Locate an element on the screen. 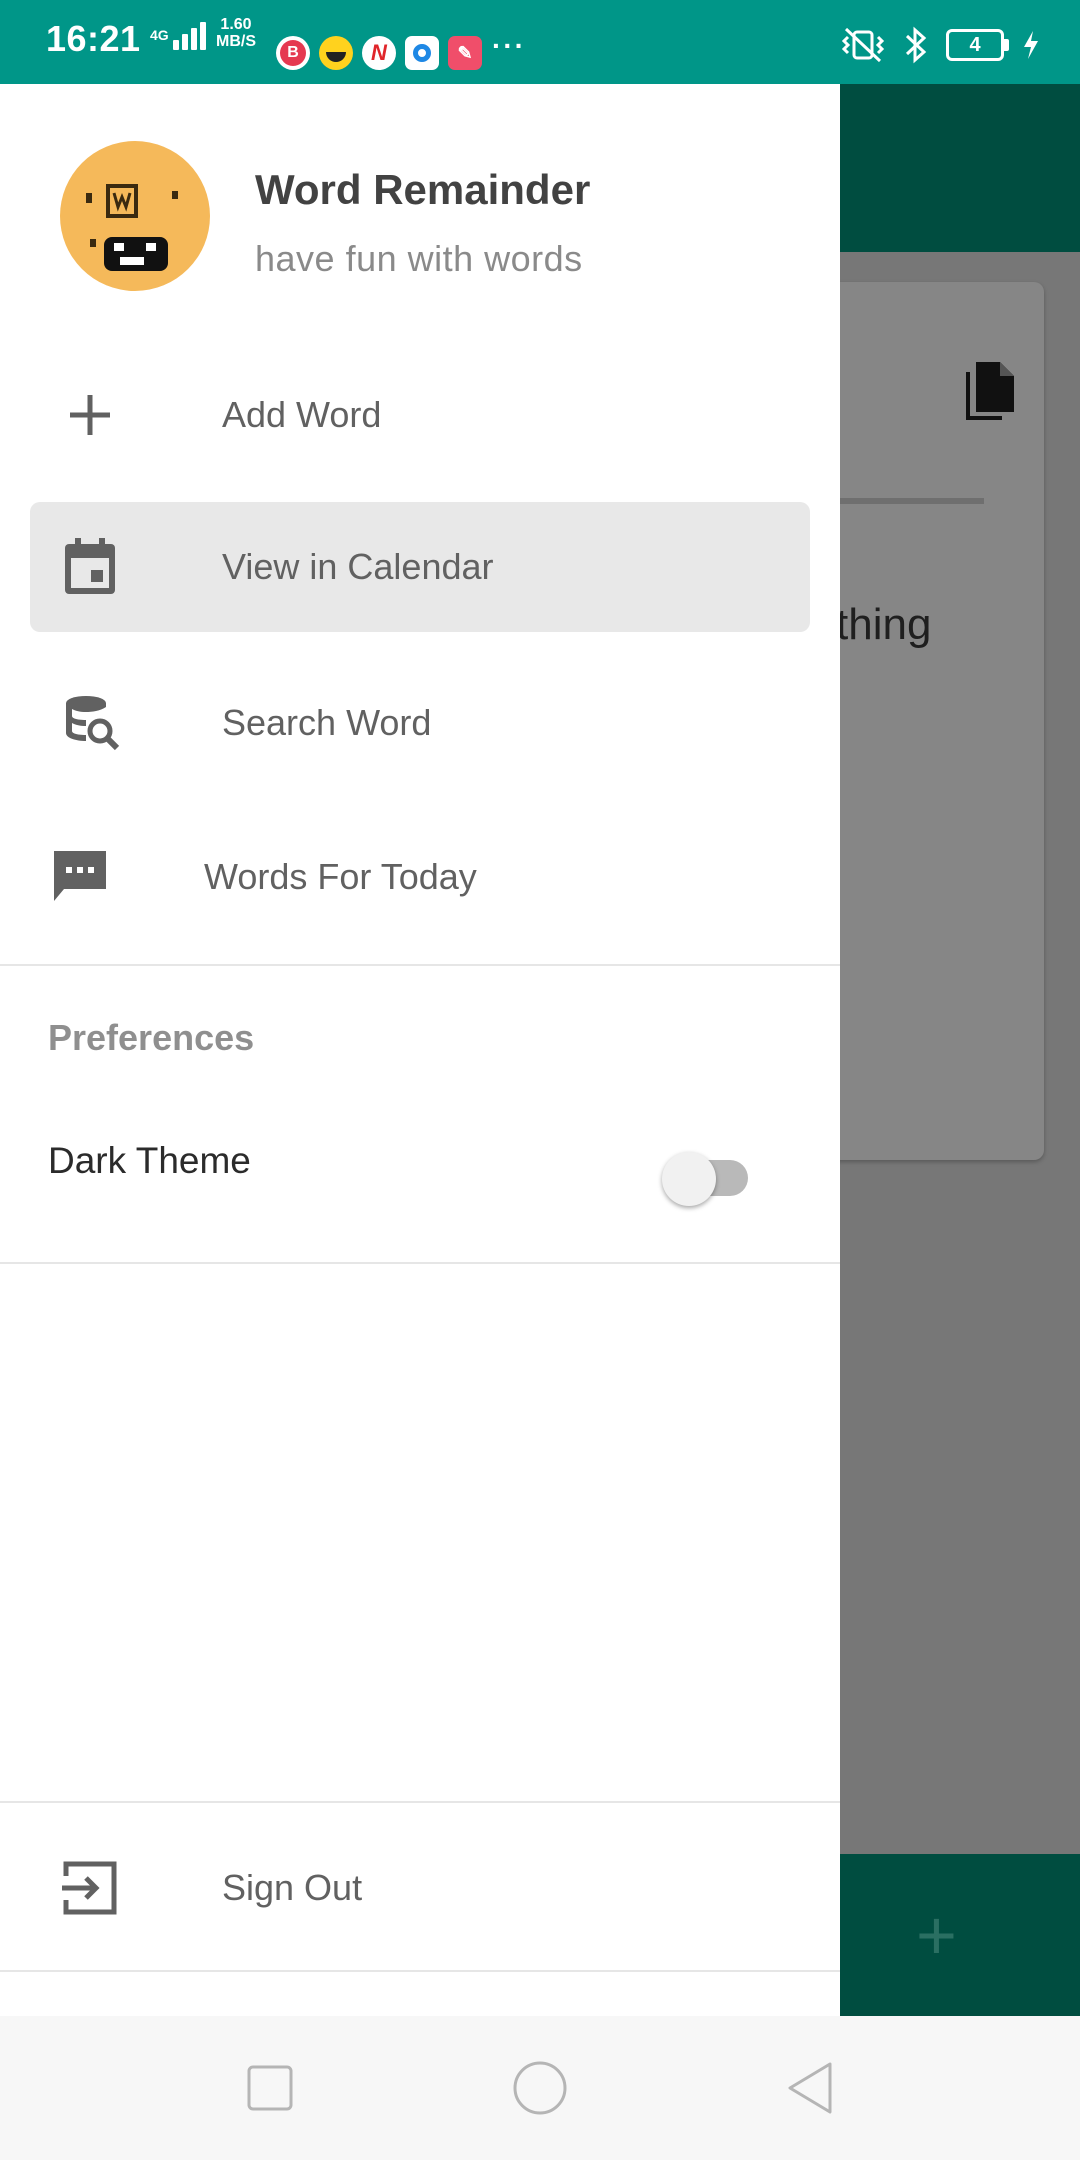 Image resolution: width=1080 pixels, height=2160 pixels. app-avatar is located at coordinates (135, 216).